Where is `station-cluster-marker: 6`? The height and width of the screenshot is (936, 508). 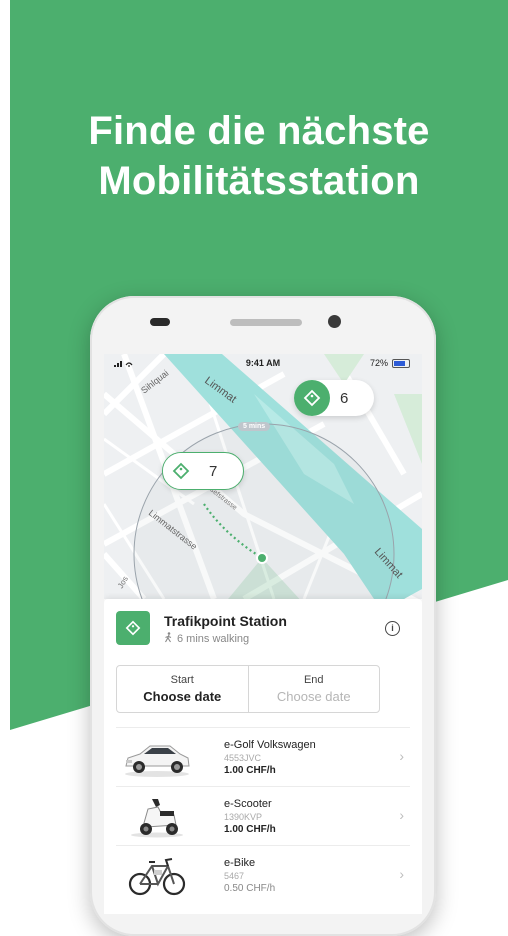 station-cluster-marker: 6 is located at coordinates (334, 398).